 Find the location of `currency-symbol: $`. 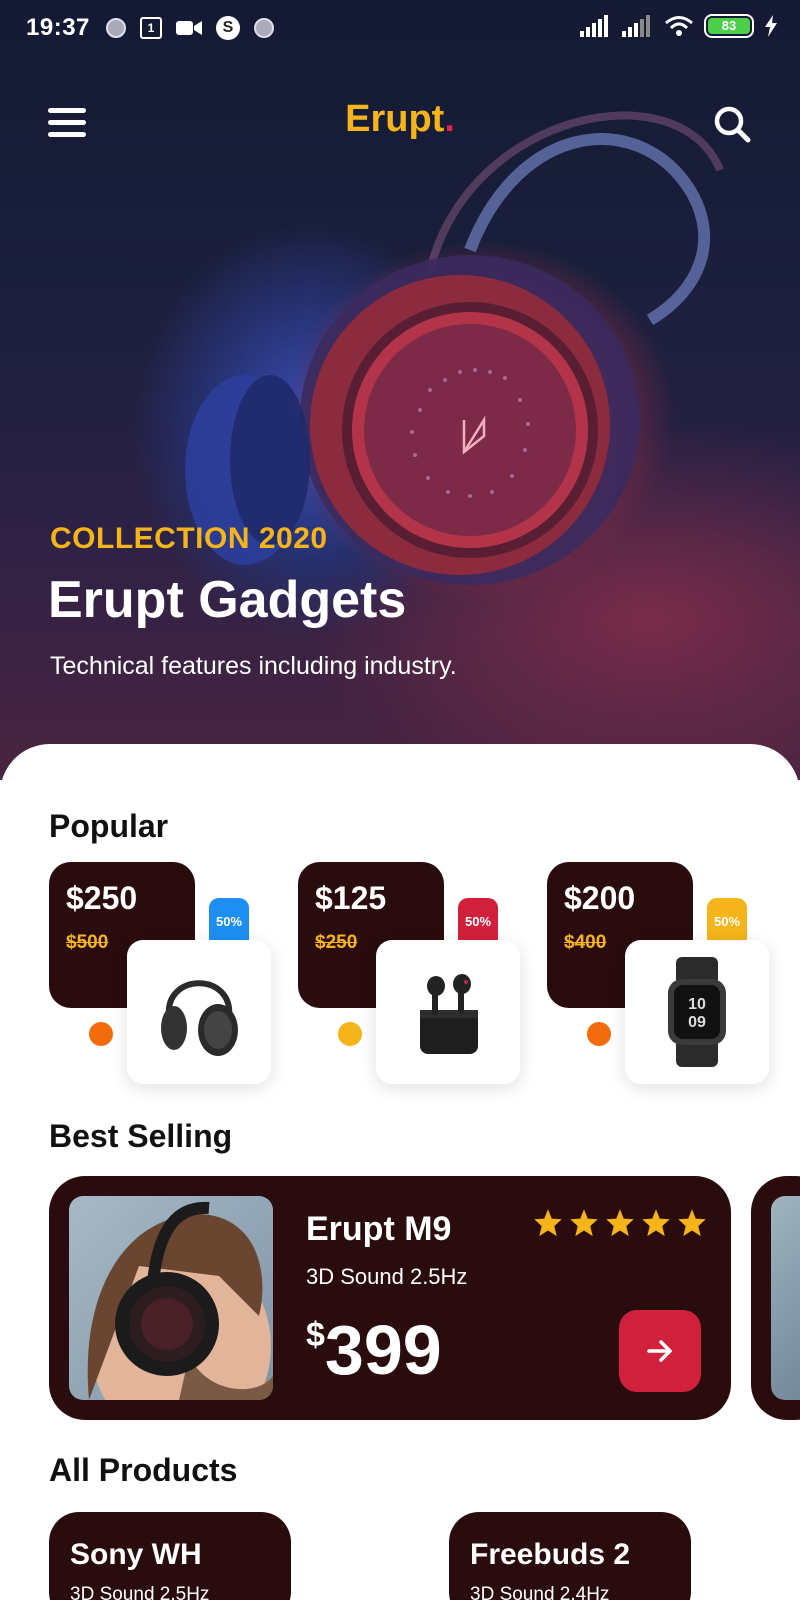

currency-symbol: $ is located at coordinates (315, 1335).